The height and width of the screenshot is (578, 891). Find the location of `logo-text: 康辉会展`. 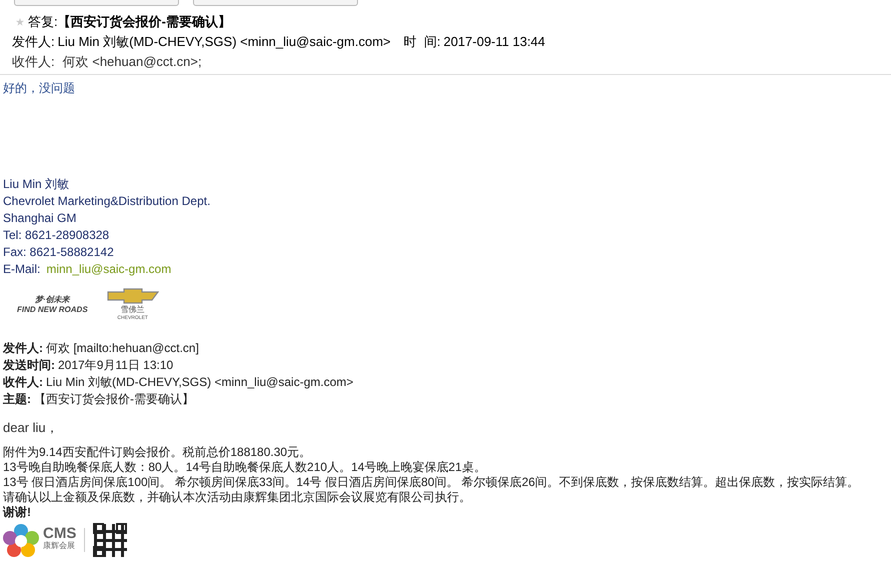

logo-text: 康辉会展 is located at coordinates (59, 546).